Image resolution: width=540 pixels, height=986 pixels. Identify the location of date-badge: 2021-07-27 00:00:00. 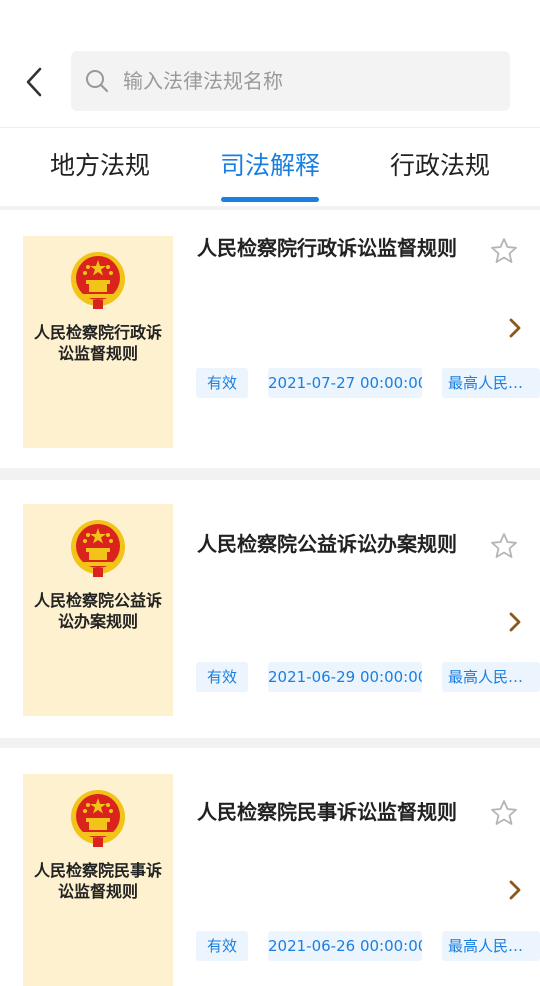
(345, 383).